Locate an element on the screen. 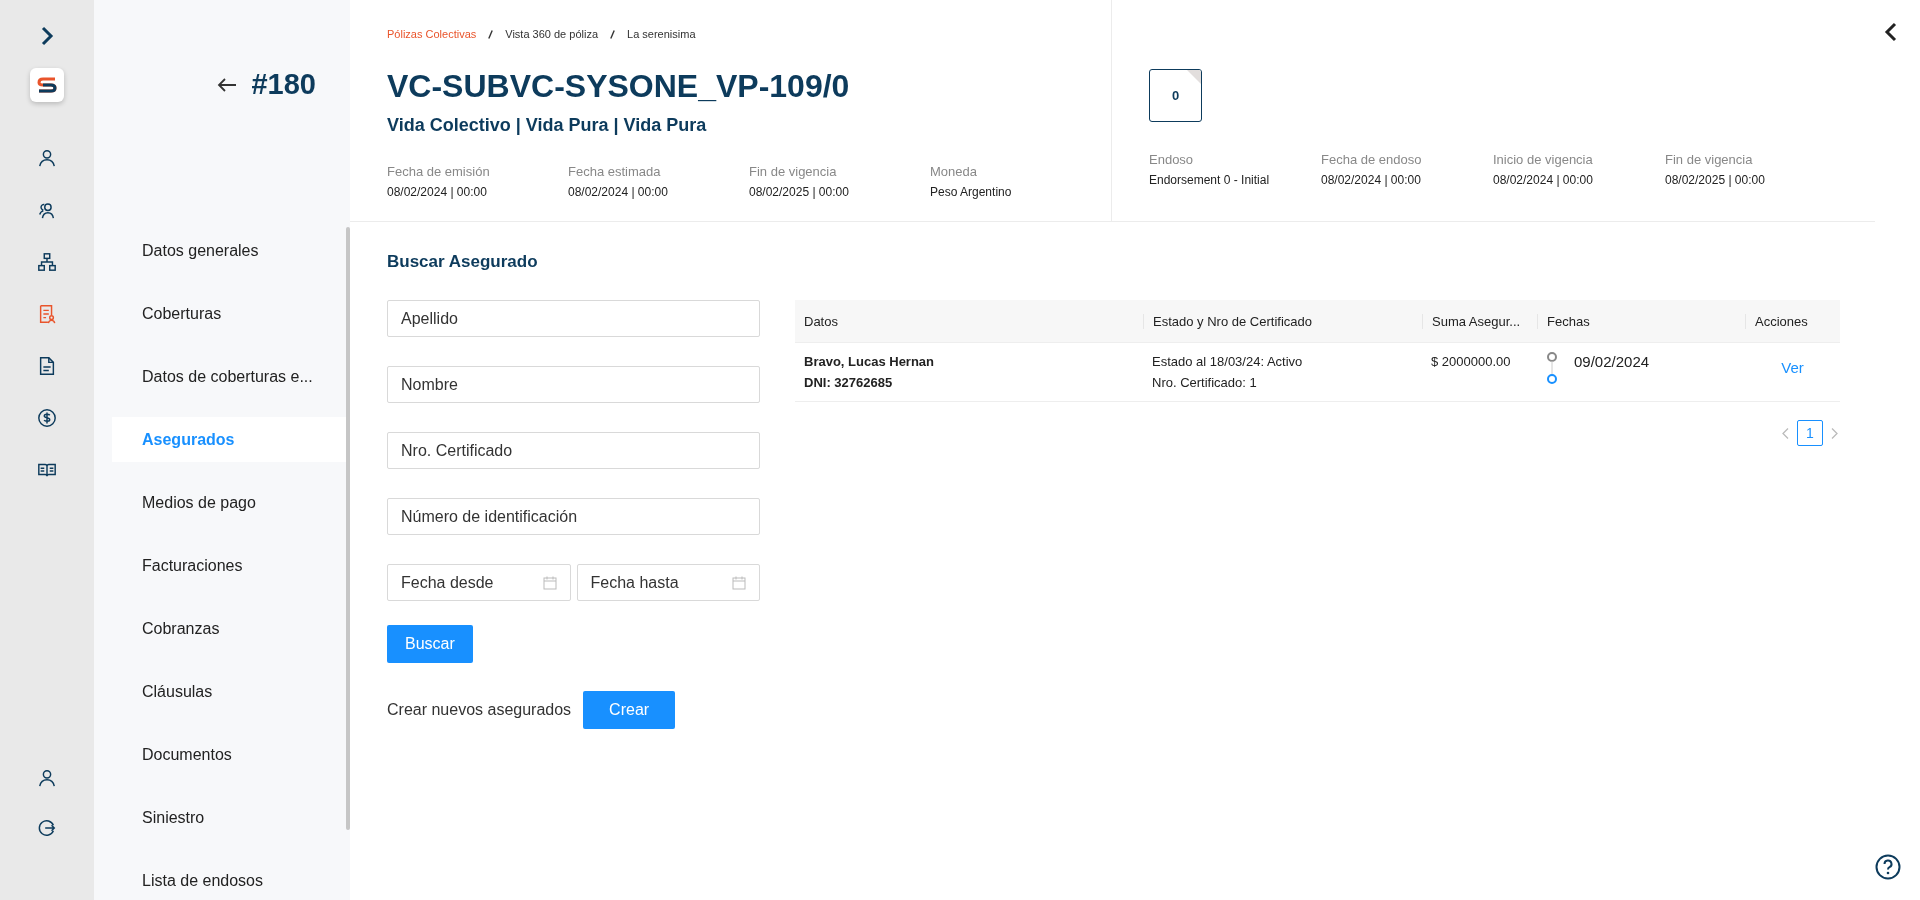 The image size is (1920, 900). field-label: Fecha de emisión is located at coordinates (439, 171).